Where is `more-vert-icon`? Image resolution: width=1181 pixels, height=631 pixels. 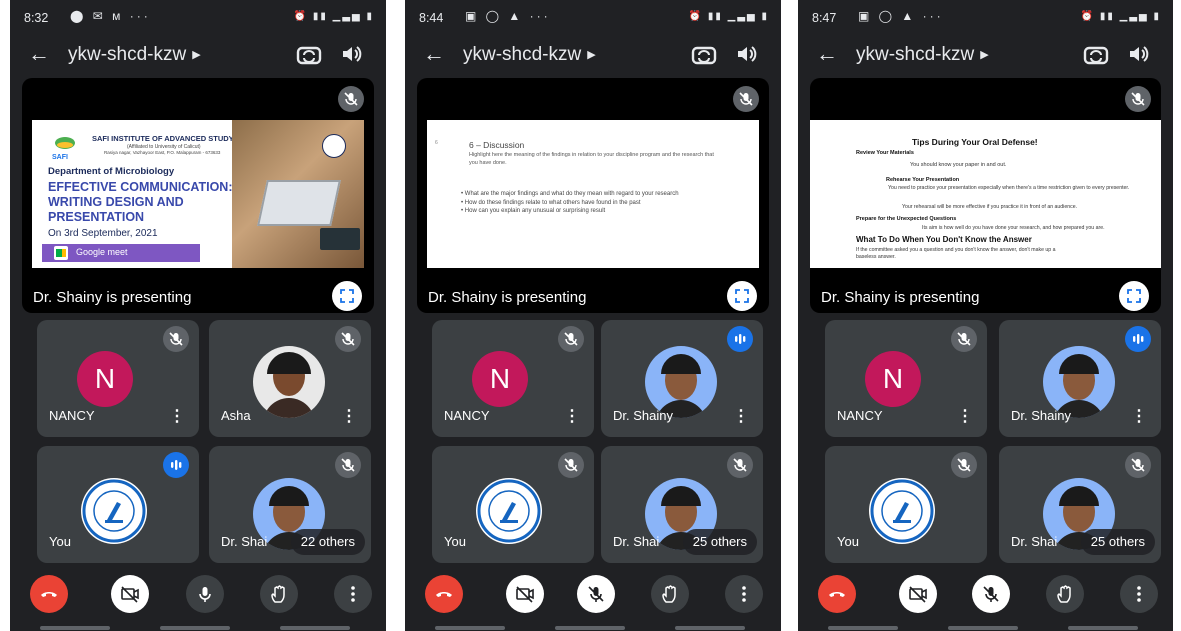 more-vert-icon is located at coordinates (353, 594).